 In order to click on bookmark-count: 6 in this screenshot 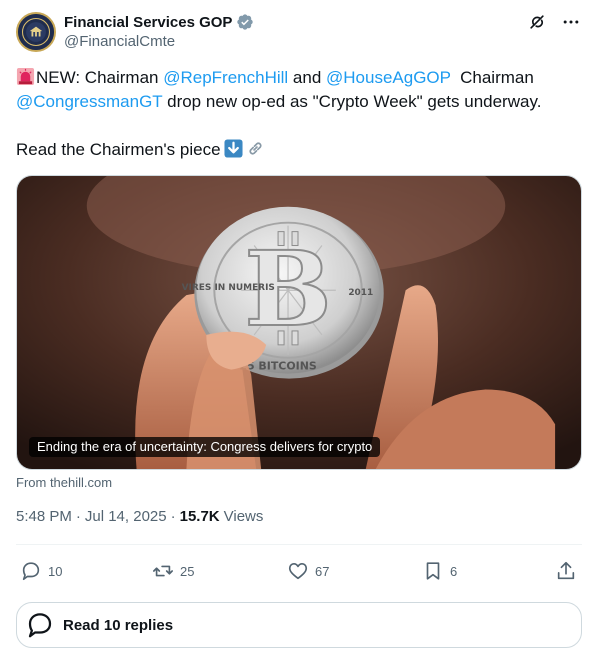, I will do `click(454, 571)`.